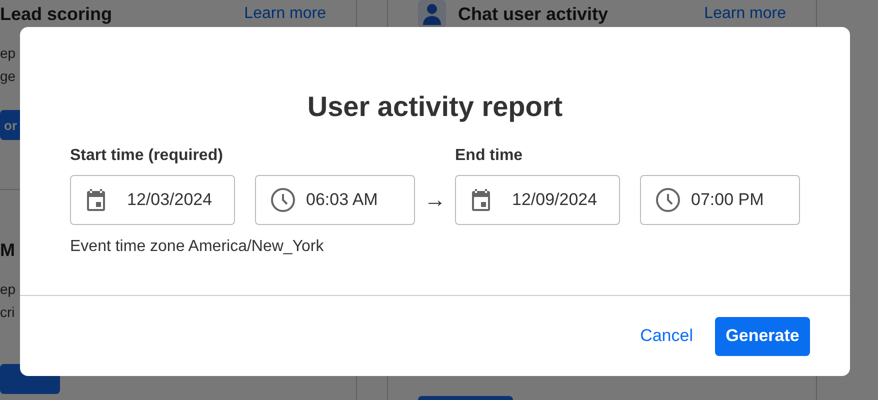  What do you see at coordinates (197, 247) in the screenshot?
I see `timezone-note: Event time zone America/New_York` at bounding box center [197, 247].